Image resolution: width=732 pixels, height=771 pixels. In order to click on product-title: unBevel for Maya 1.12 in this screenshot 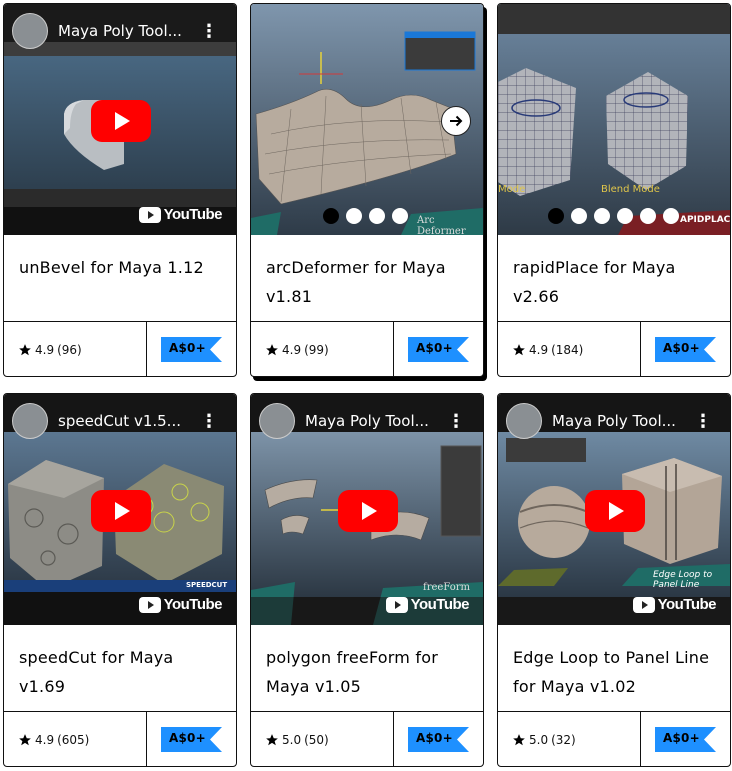, I will do `click(121, 267)`.